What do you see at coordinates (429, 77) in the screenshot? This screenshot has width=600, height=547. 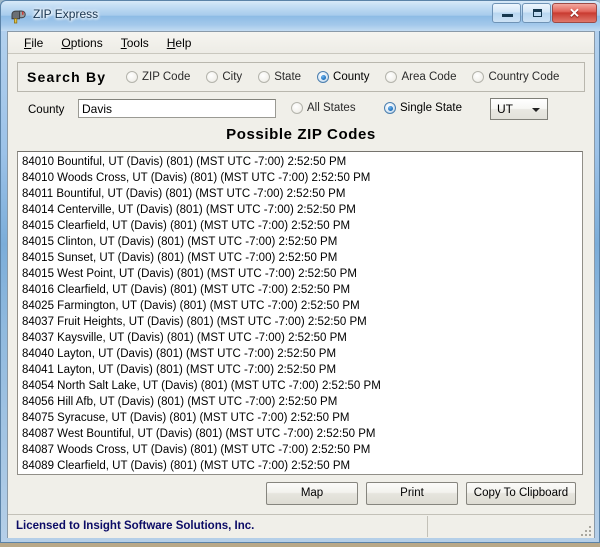 I see `radio-label: Area Code` at bounding box center [429, 77].